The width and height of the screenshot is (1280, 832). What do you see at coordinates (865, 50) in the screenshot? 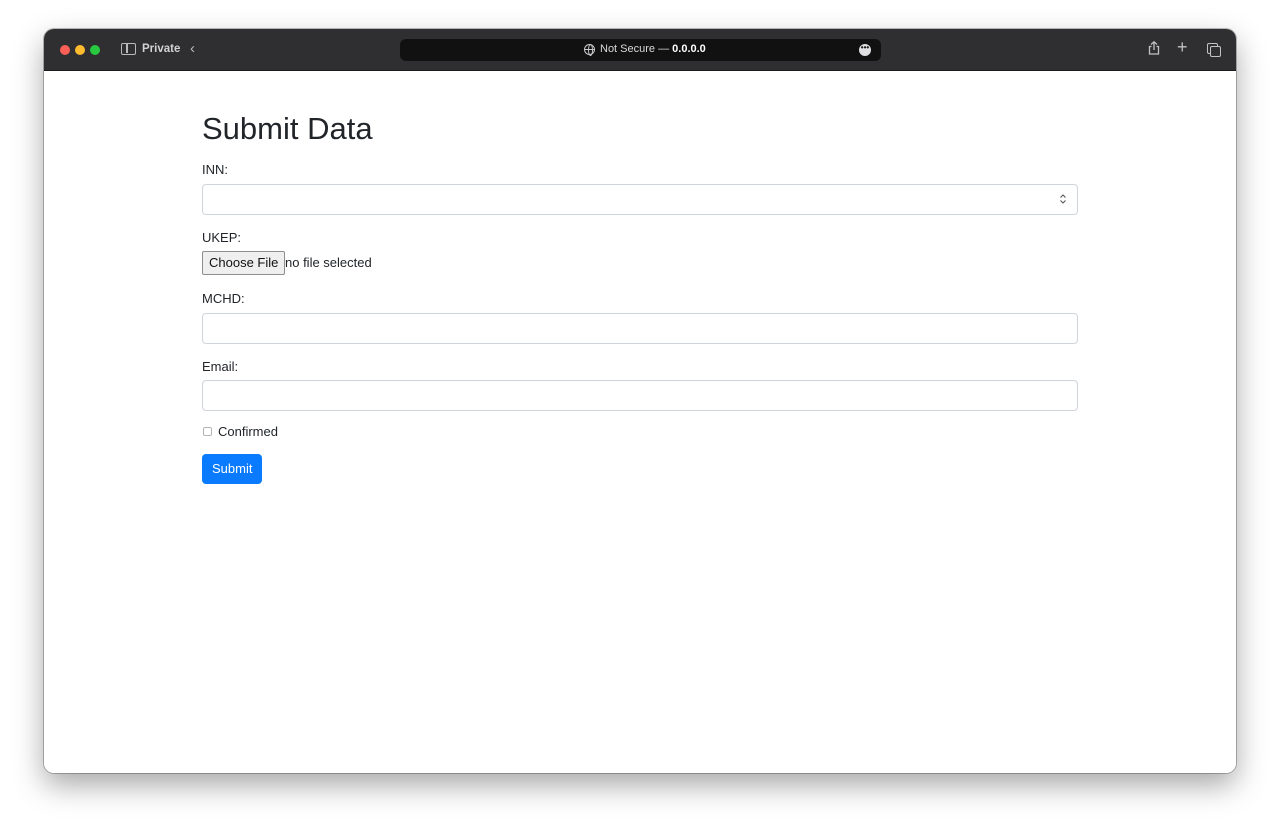
I see `page-menu-icon: •••` at bounding box center [865, 50].